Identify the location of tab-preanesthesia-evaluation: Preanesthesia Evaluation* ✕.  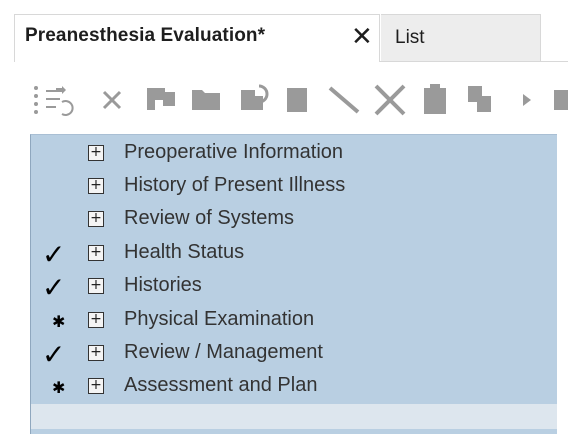
(197, 38).